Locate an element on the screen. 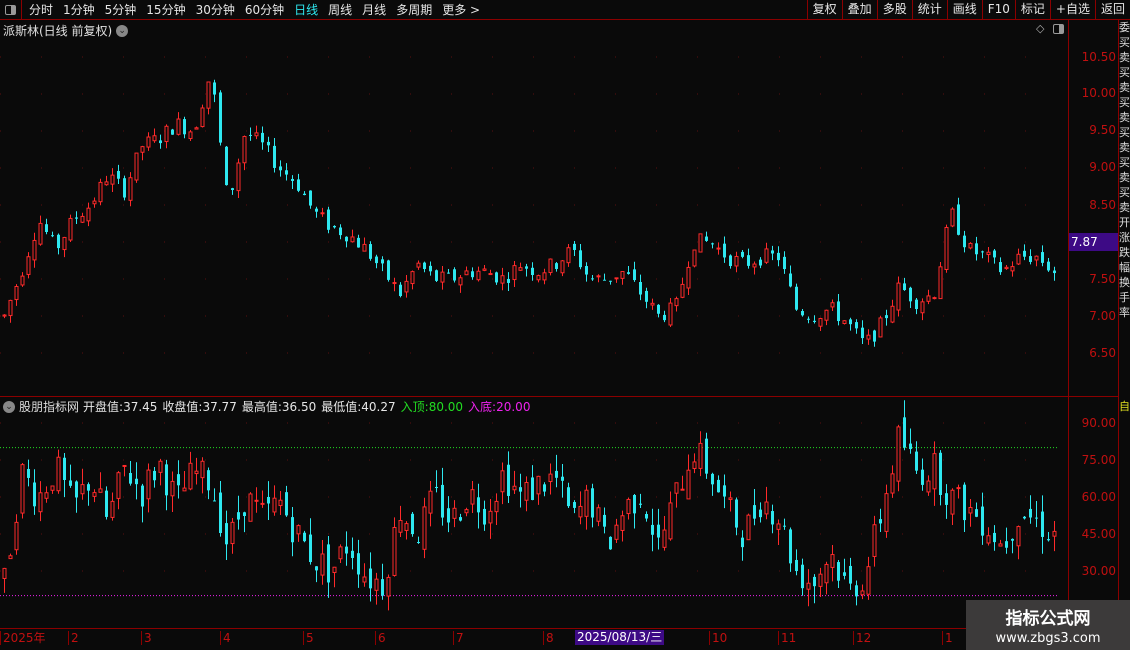 The width and height of the screenshot is (1130, 650). watermark-title: 指标公式网 is located at coordinates (1048, 619).